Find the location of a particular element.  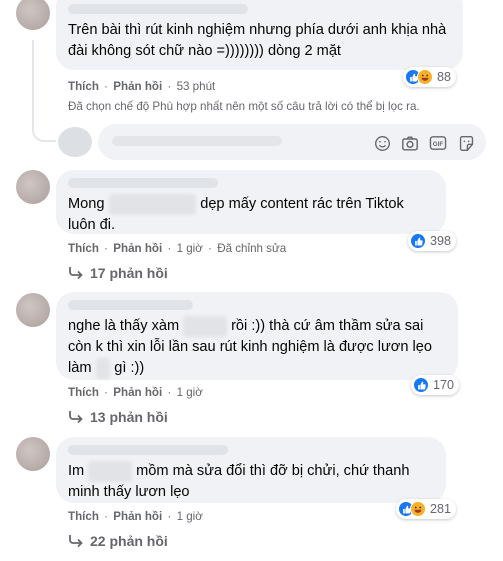

composer-avatar is located at coordinates (75, 142).